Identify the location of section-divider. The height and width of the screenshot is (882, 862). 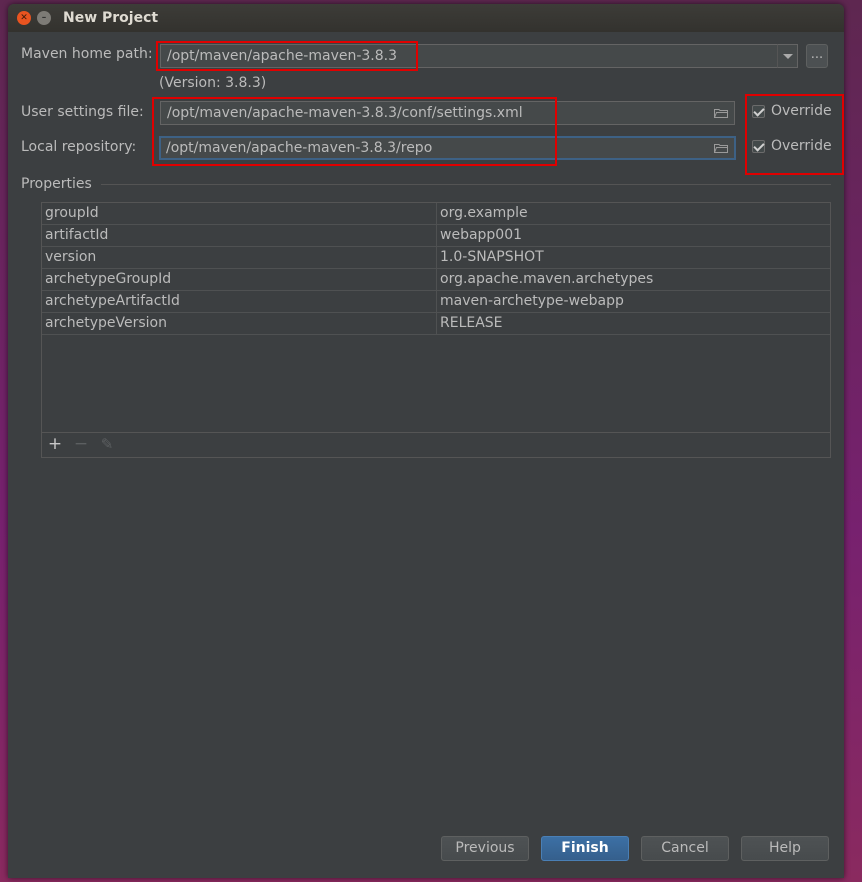
(466, 184).